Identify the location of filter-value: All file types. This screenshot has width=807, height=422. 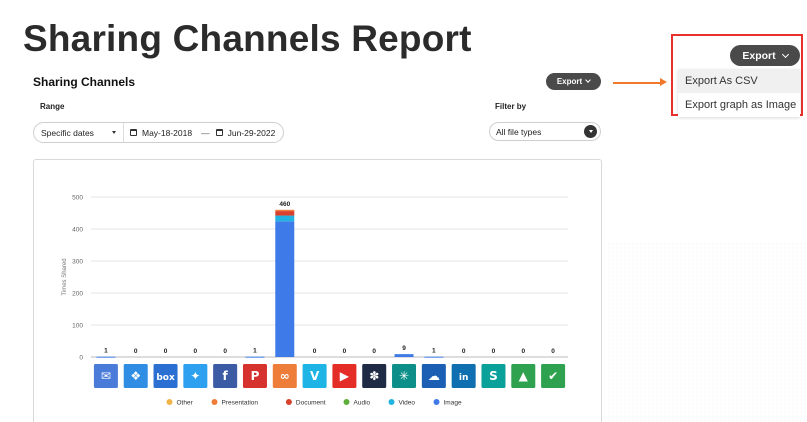
(519, 131).